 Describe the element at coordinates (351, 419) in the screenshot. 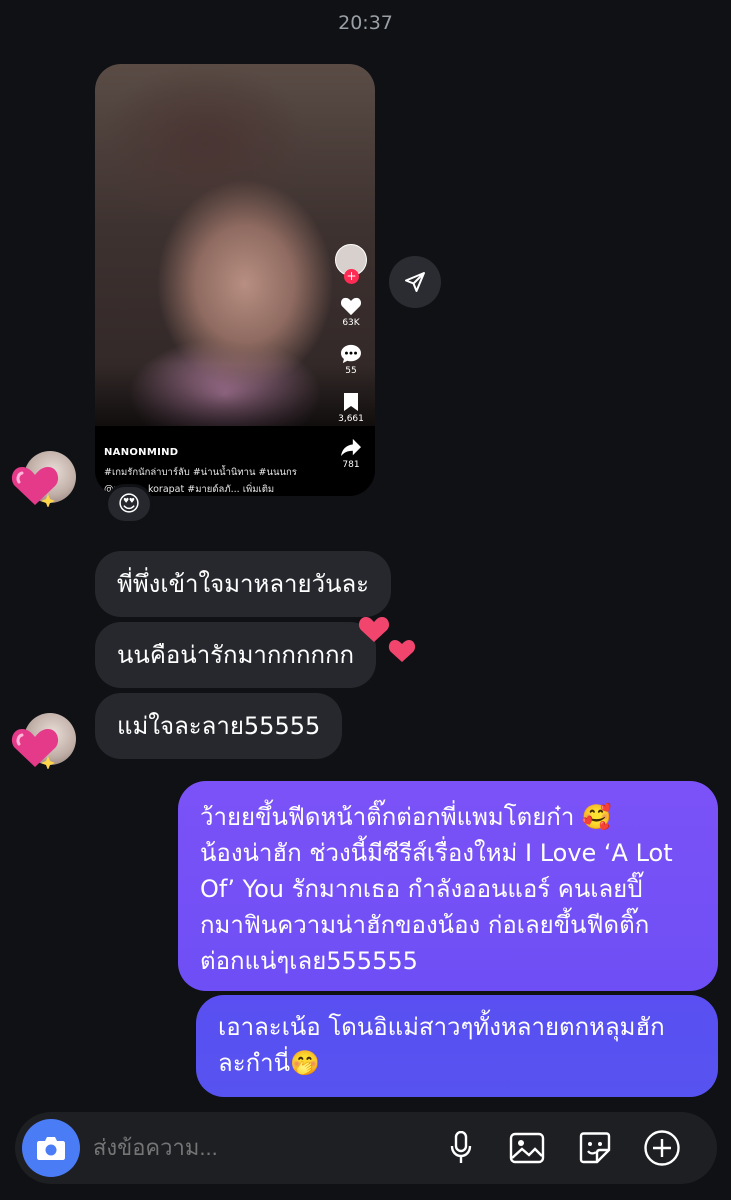

I see `saves-count: 3,661` at that location.